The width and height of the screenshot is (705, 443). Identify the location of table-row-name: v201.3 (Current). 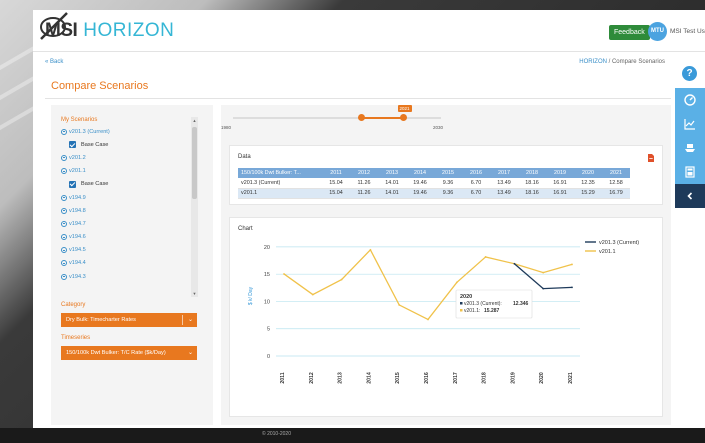
(280, 183).